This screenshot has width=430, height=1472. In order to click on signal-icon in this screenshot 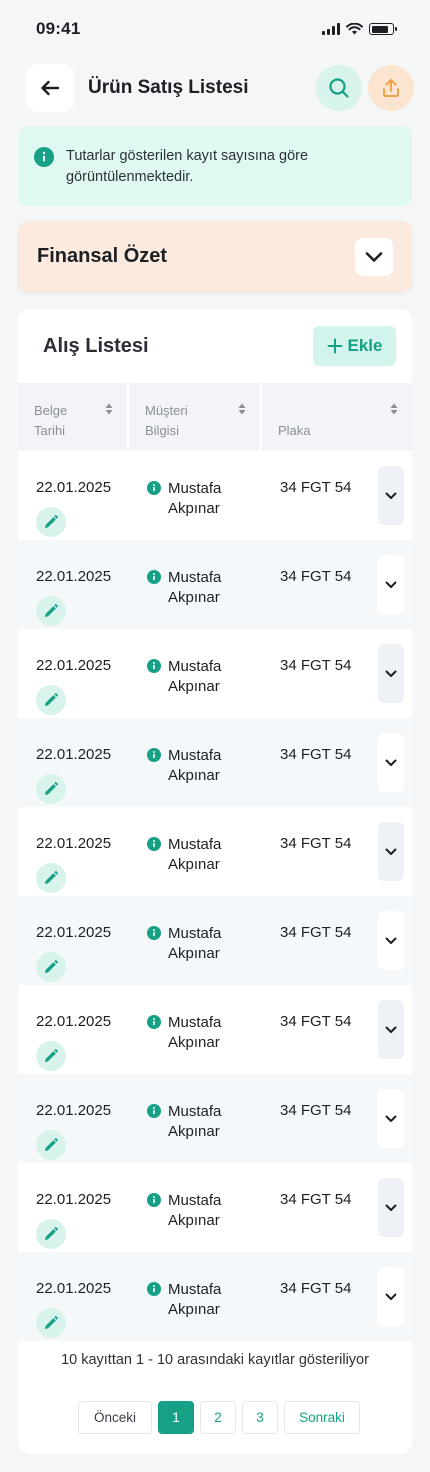, I will do `click(331, 29)`.